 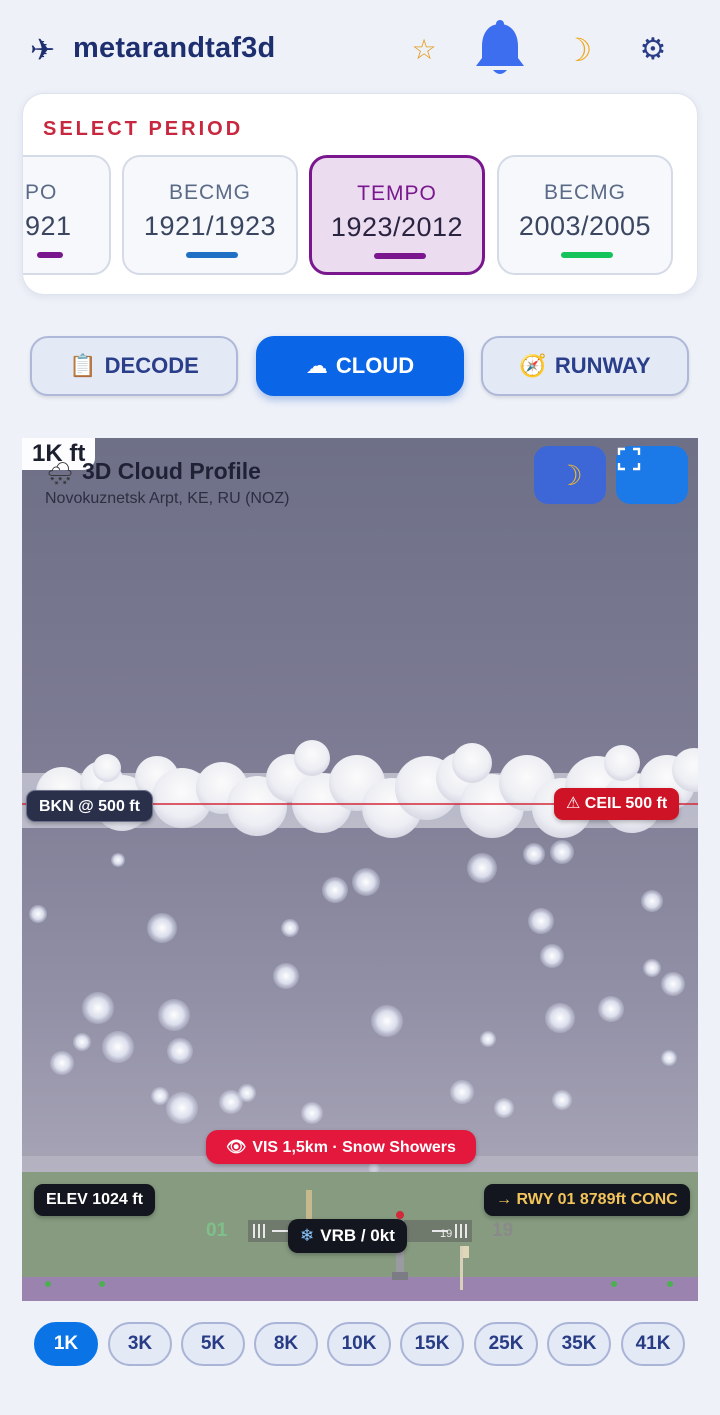 What do you see at coordinates (602, 365) in the screenshot?
I see `tab-label: RUNWAY` at bounding box center [602, 365].